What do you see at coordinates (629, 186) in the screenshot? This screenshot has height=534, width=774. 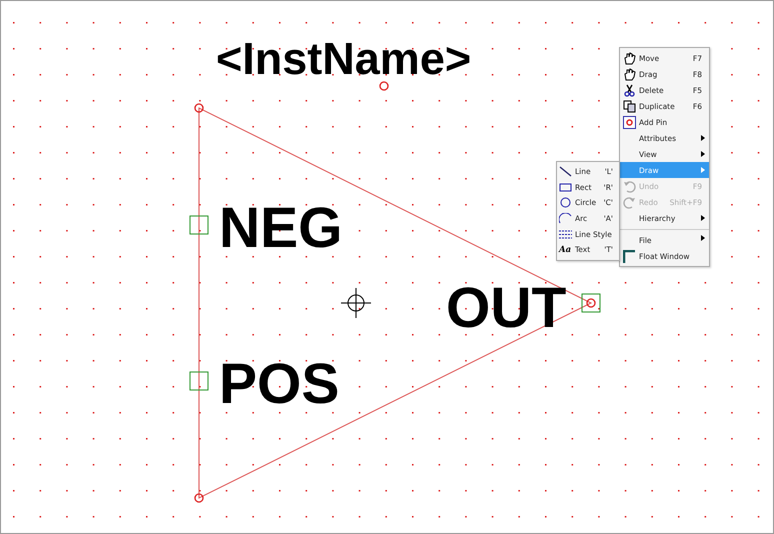 I see `undo-icon` at bounding box center [629, 186].